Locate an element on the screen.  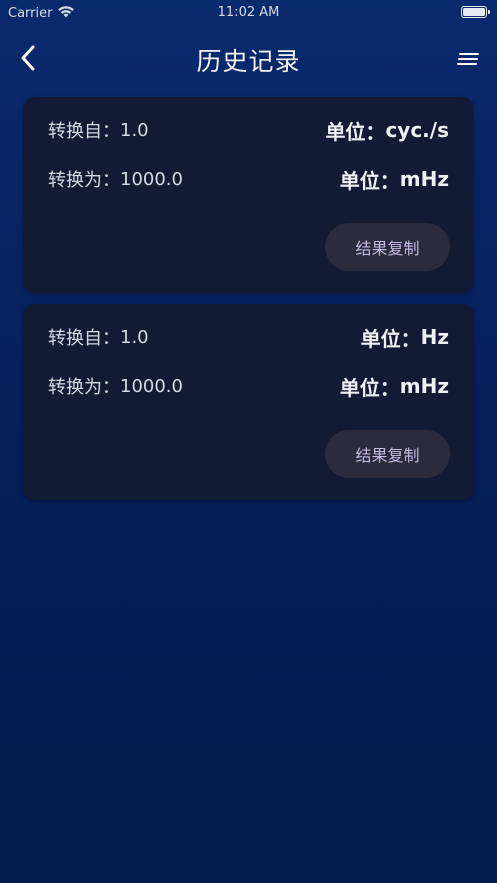
nav-bar: 历史记录 is located at coordinates (248, 58).